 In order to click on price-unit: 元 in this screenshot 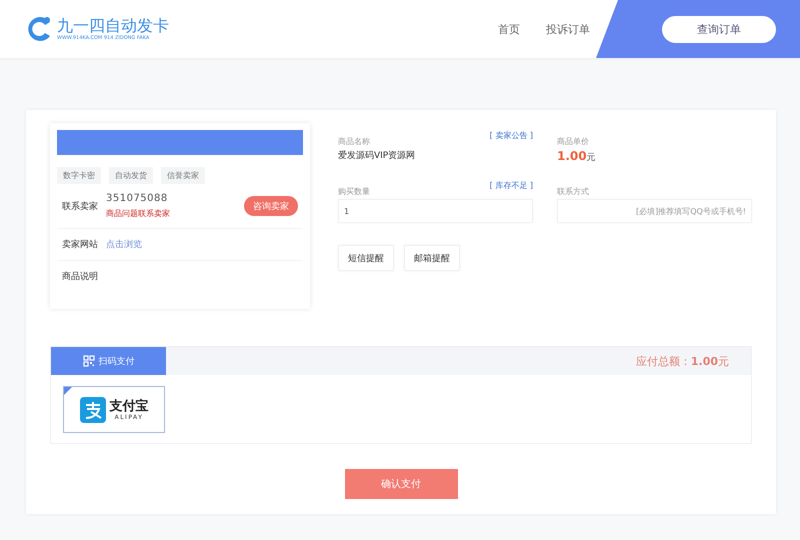, I will do `click(591, 158)`.